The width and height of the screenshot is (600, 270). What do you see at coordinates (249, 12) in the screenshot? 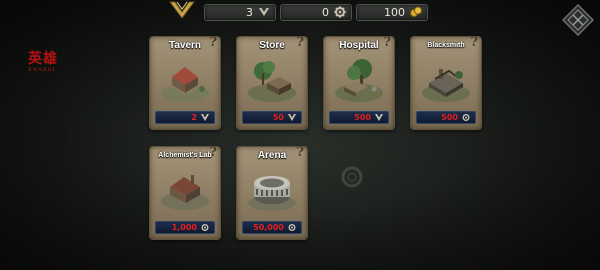
I see `hero-token-value: 3` at bounding box center [249, 12].